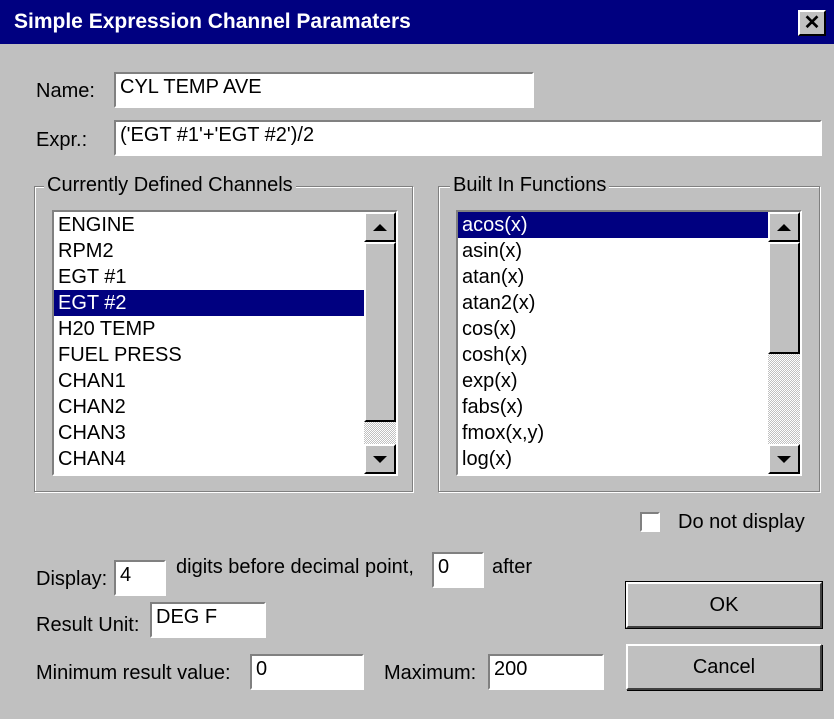 The width and height of the screenshot is (834, 719). I want to click on list-item: fabs(x), so click(613, 407).